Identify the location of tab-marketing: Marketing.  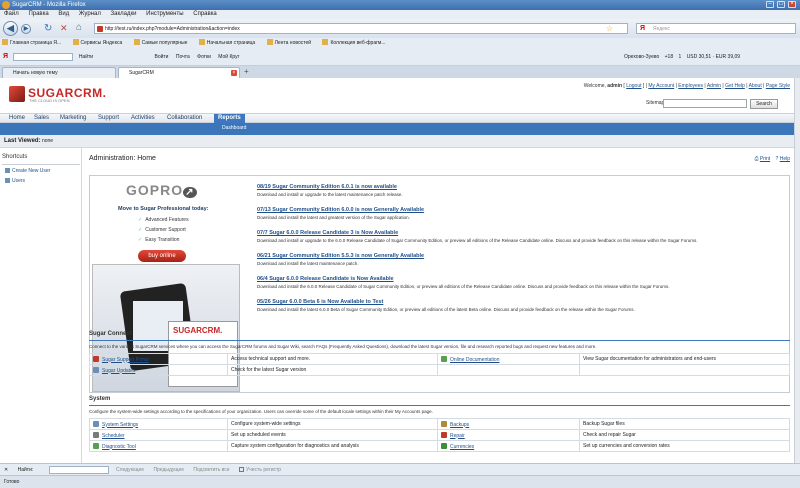
(73, 118).